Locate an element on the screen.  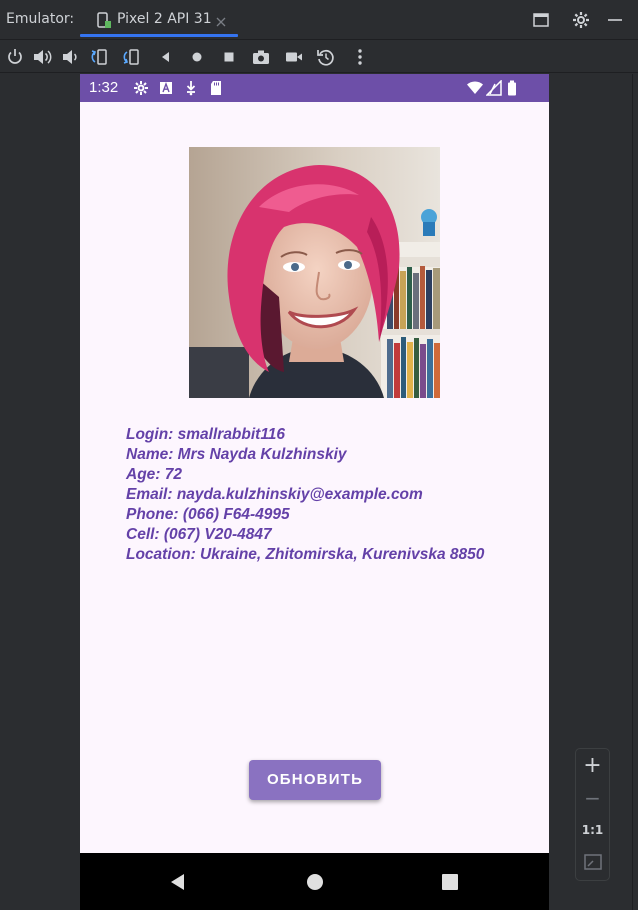
volume-down-icon is located at coordinates (70, 57).